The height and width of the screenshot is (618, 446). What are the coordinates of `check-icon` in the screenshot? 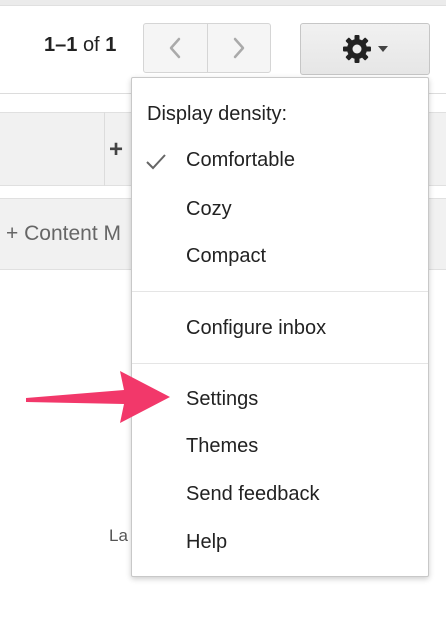 It's located at (156, 162).